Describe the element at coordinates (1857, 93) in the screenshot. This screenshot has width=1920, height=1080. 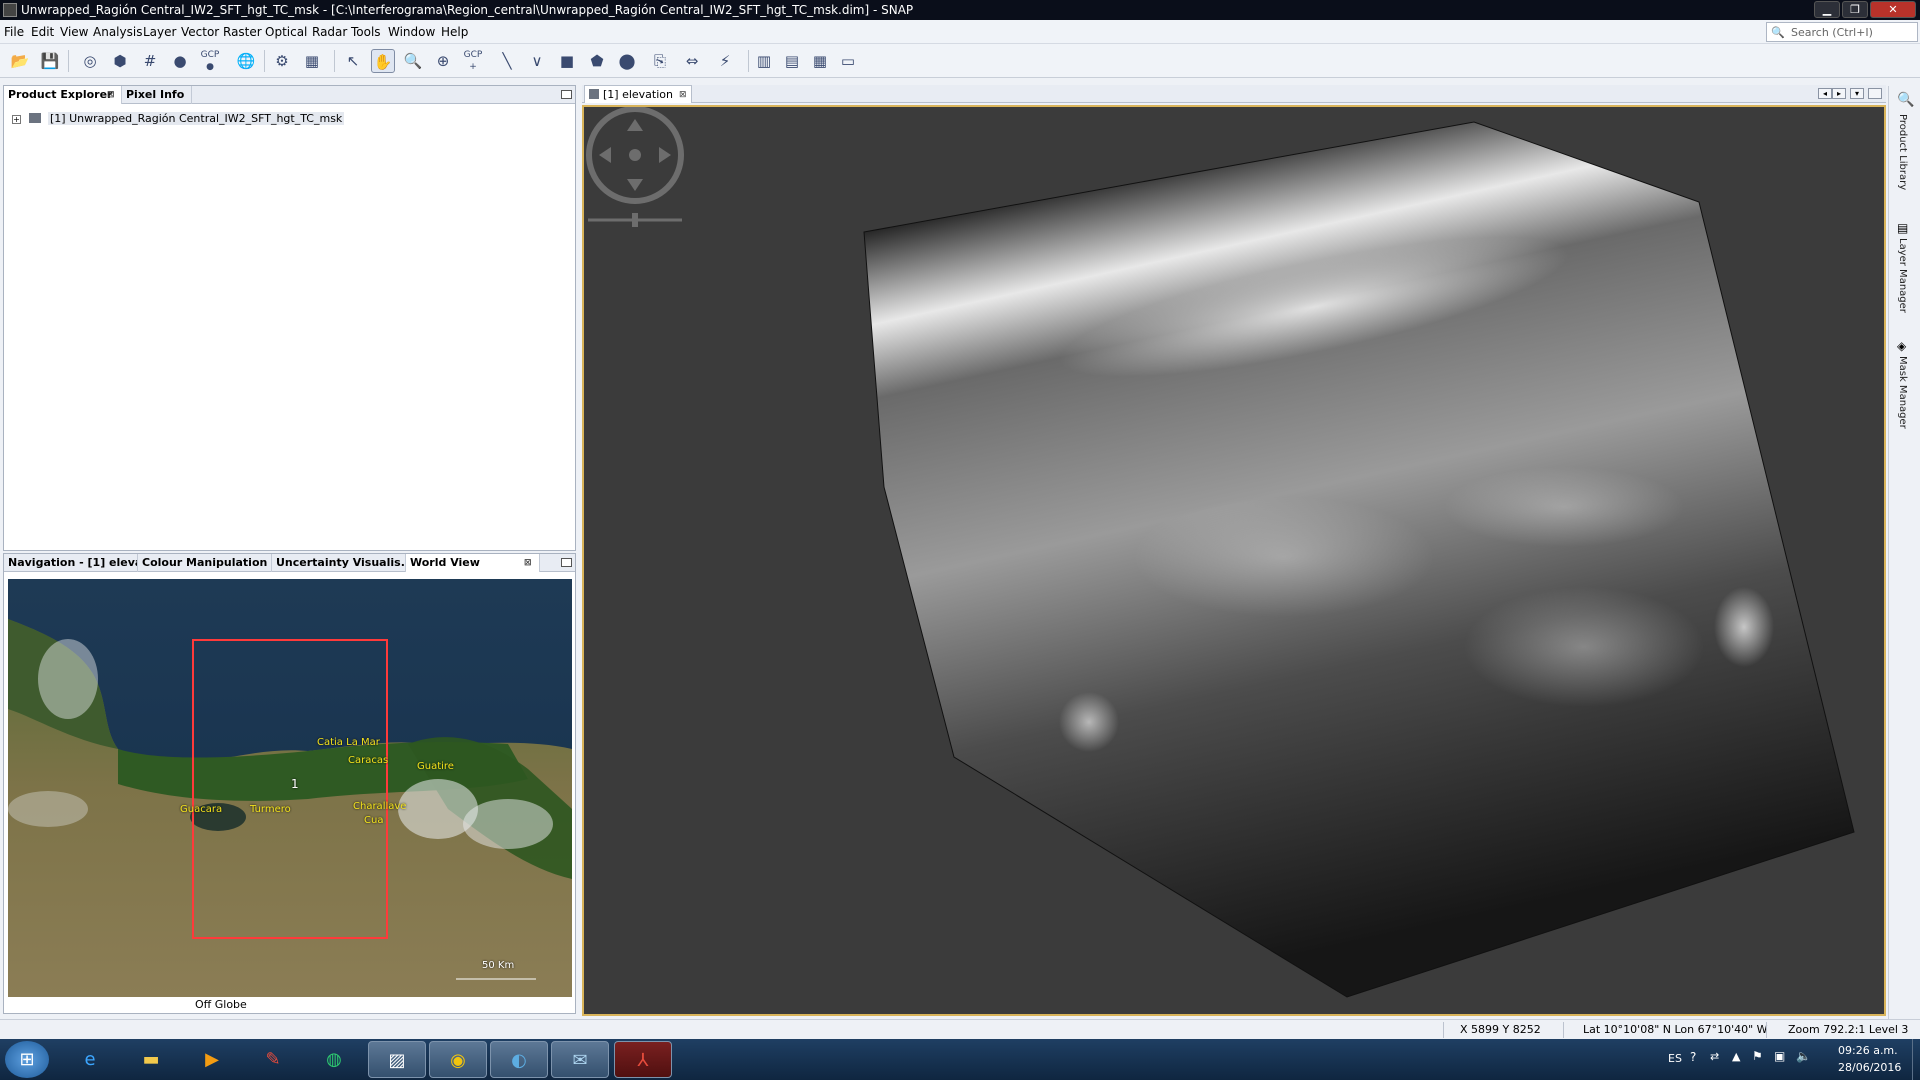
I see `tab-list-icon: ▾` at that location.